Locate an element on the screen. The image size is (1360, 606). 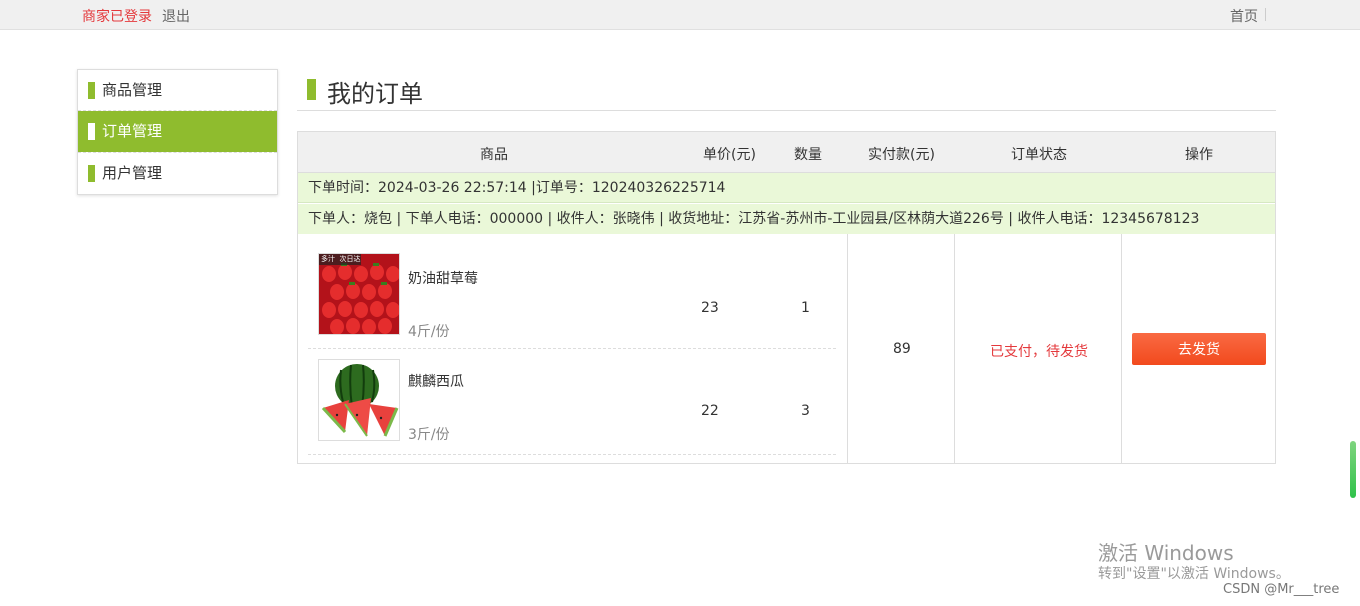
csdn-watermark: CSDN @Mr___tree is located at coordinates (1281, 589).